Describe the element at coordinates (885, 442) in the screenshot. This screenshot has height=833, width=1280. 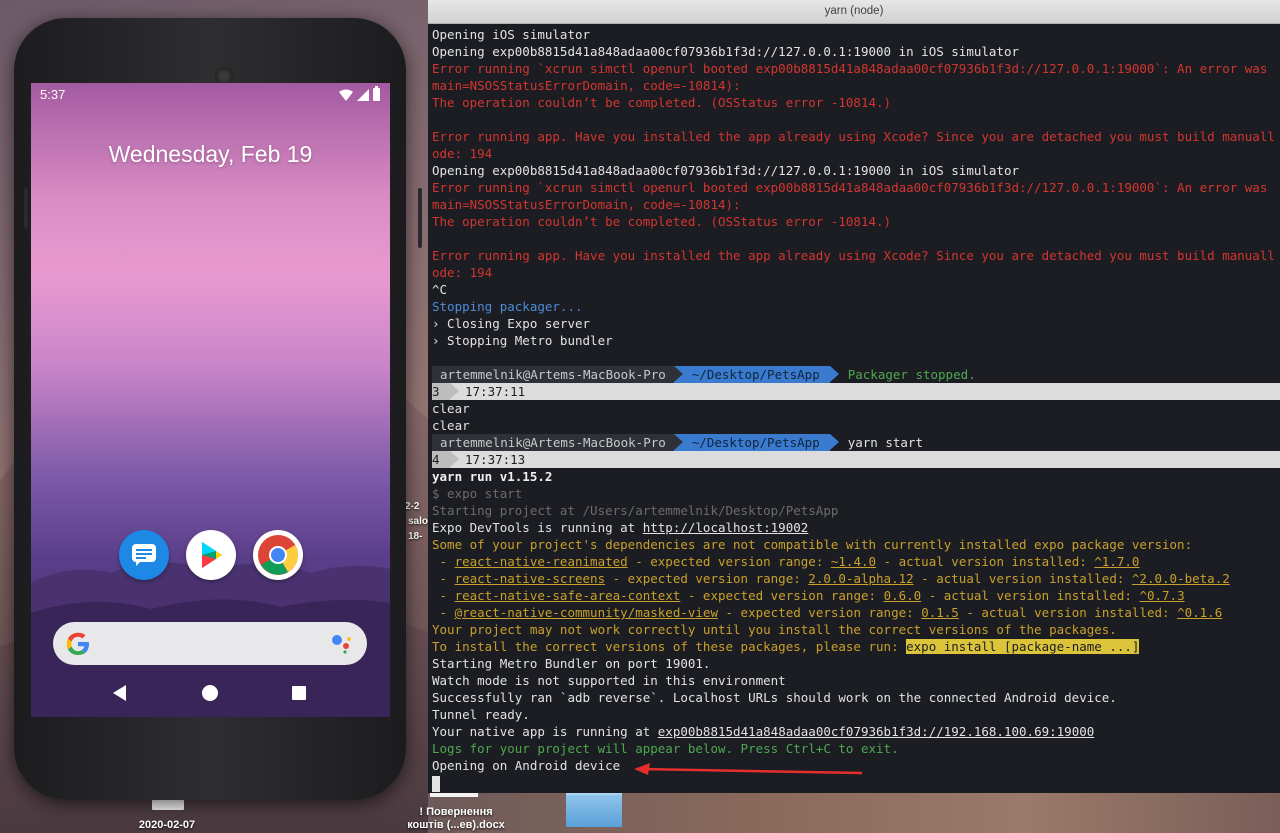
I see `prompt-command: yarn start` at that location.